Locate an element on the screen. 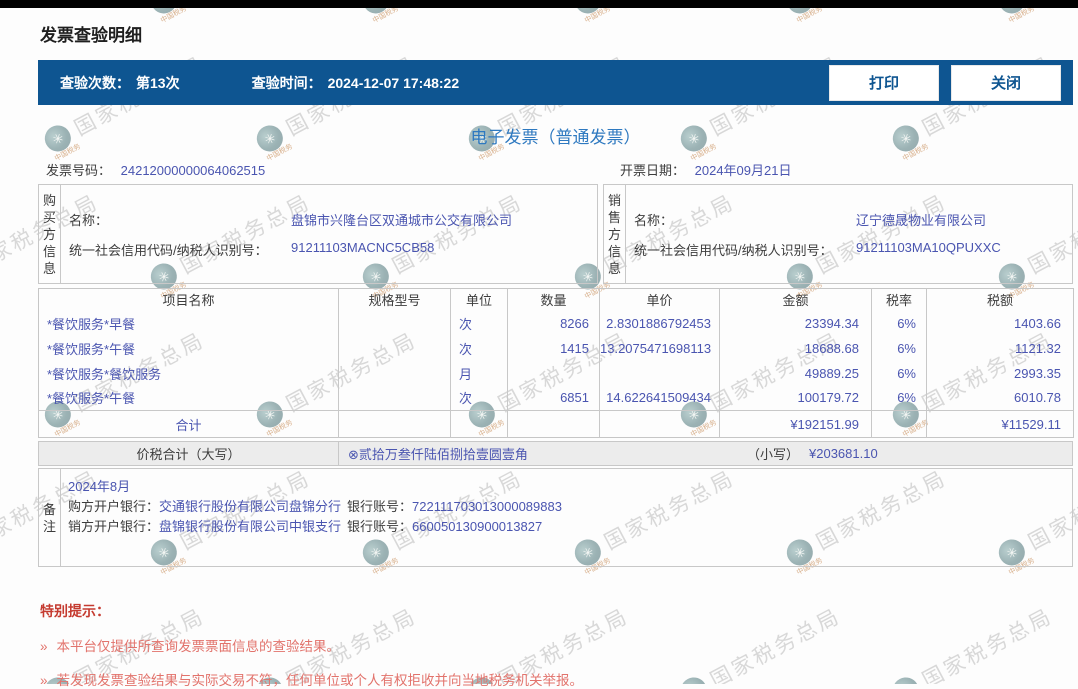 This screenshot has height=689, width=1078. remarks-side-label-text: 备注 is located at coordinates (49, 517).